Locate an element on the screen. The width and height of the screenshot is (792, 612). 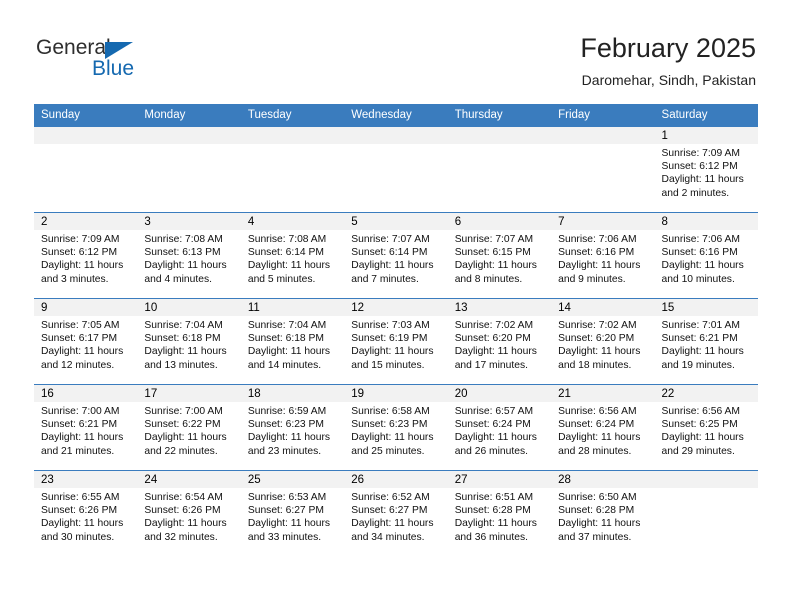
sunset-text: Sunset: 6:28 PM is located at coordinates (596, 511).